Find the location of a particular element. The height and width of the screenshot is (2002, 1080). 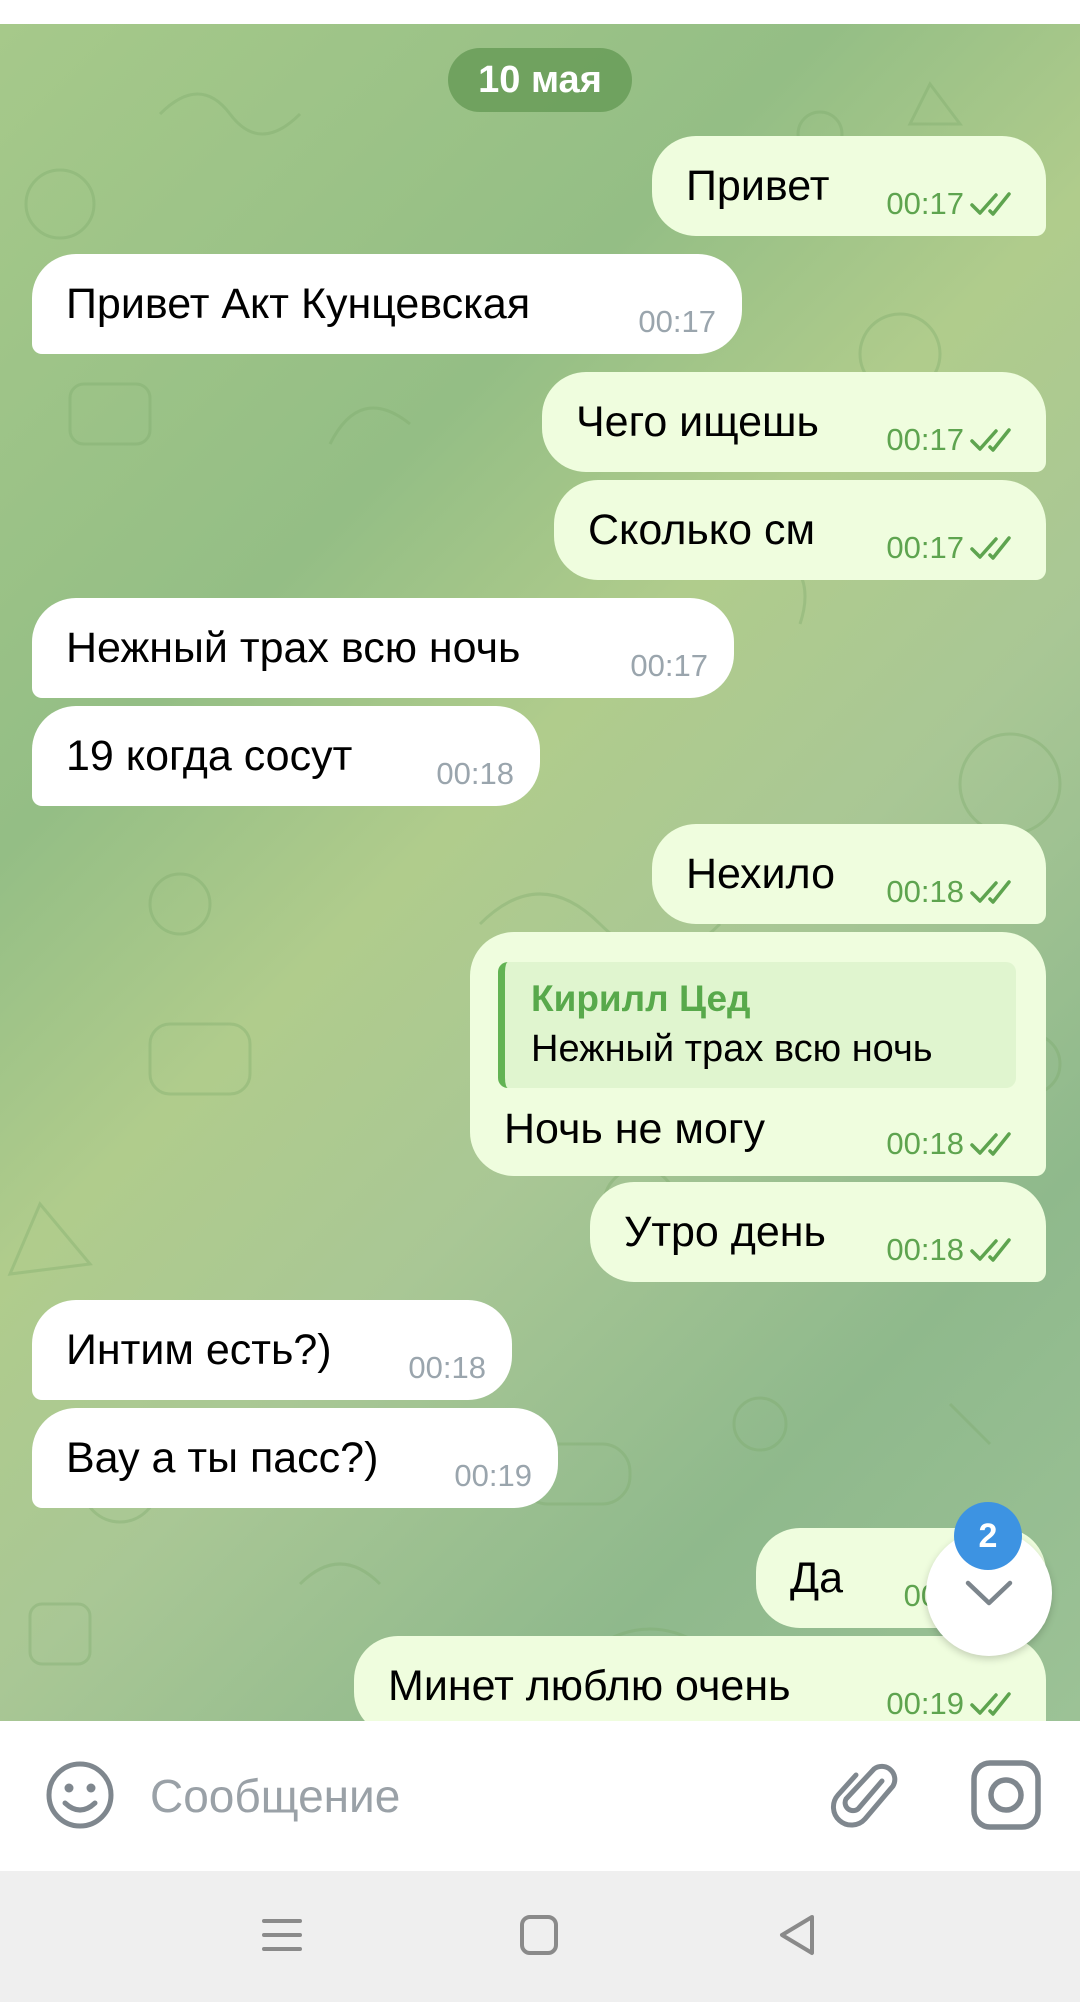

message-incoming: Привет Акт Кунцевская 00:17 is located at coordinates (387, 304).